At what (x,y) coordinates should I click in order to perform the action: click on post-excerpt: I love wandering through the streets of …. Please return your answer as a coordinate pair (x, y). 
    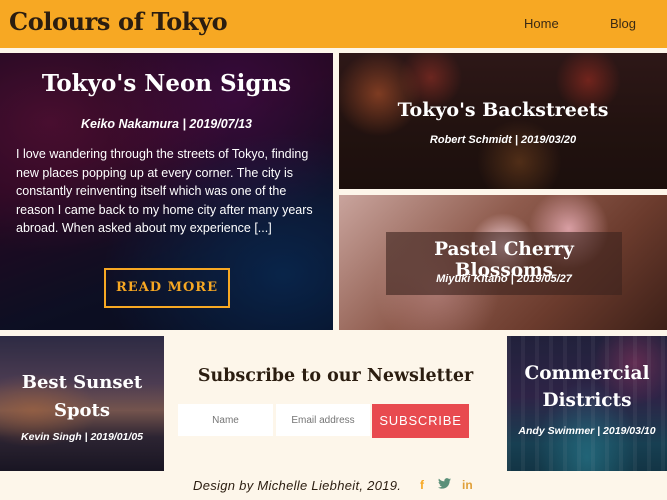
    Looking at the image, I should click on (164, 191).